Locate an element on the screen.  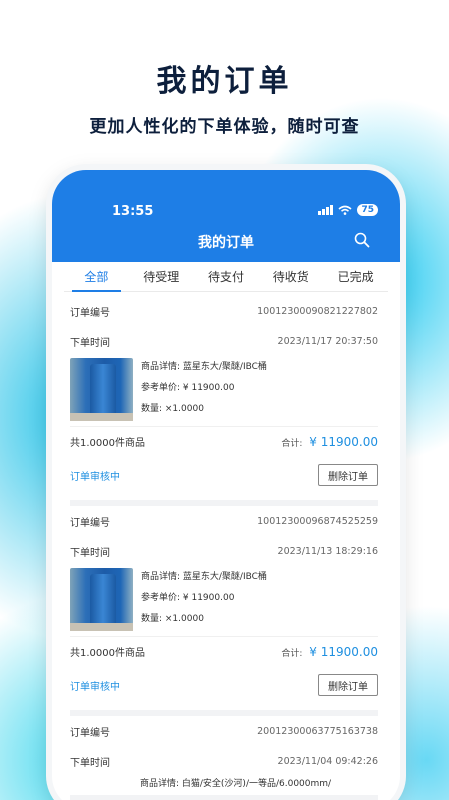
order-number: 10012300090821227802 is located at coordinates (317, 311).